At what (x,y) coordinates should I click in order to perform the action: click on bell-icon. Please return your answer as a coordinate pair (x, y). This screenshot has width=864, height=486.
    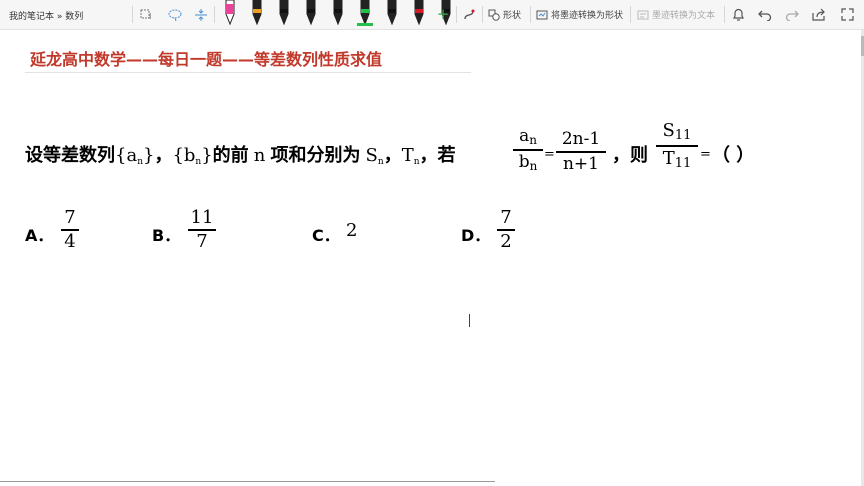
    Looking at the image, I should click on (738, 14).